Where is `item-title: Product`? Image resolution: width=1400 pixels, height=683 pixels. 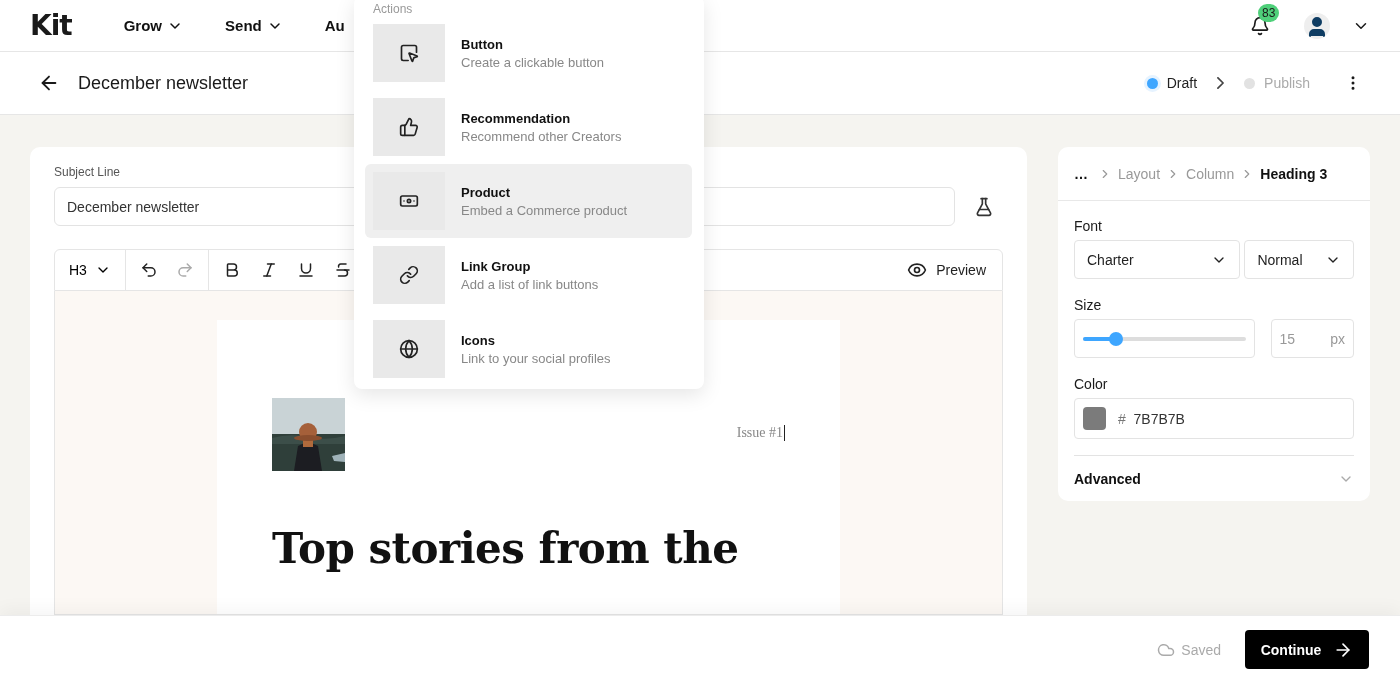 item-title: Product is located at coordinates (486, 192).